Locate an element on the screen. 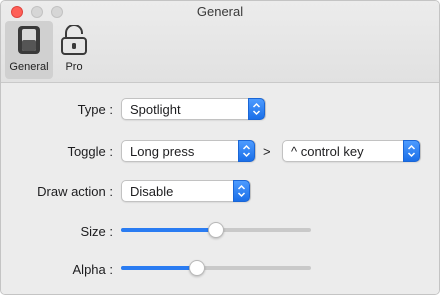  toggle-key-popup-value: ^ control key is located at coordinates (327, 151).